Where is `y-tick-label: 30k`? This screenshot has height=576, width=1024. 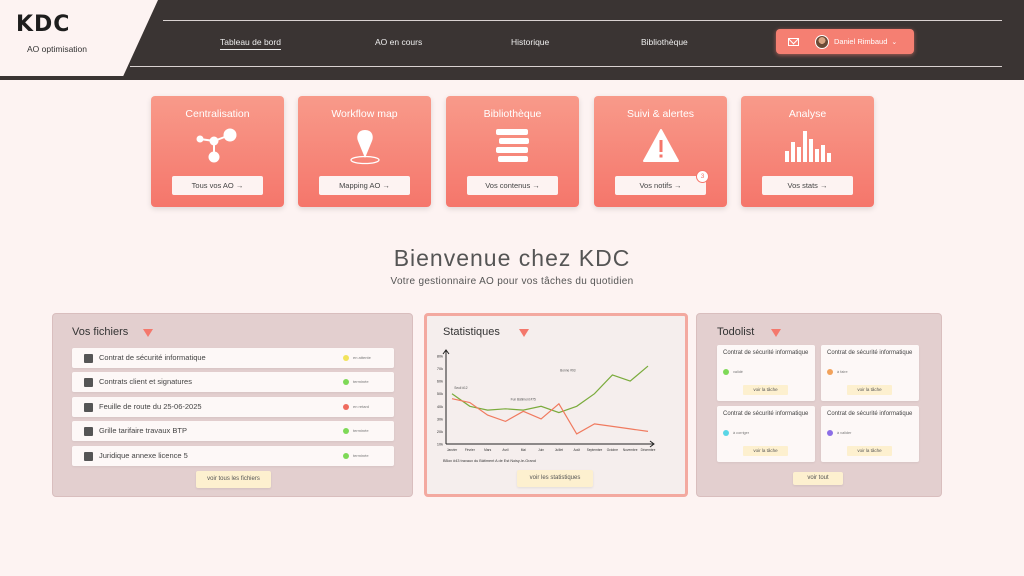
y-tick-label: 30k is located at coordinates (440, 419).